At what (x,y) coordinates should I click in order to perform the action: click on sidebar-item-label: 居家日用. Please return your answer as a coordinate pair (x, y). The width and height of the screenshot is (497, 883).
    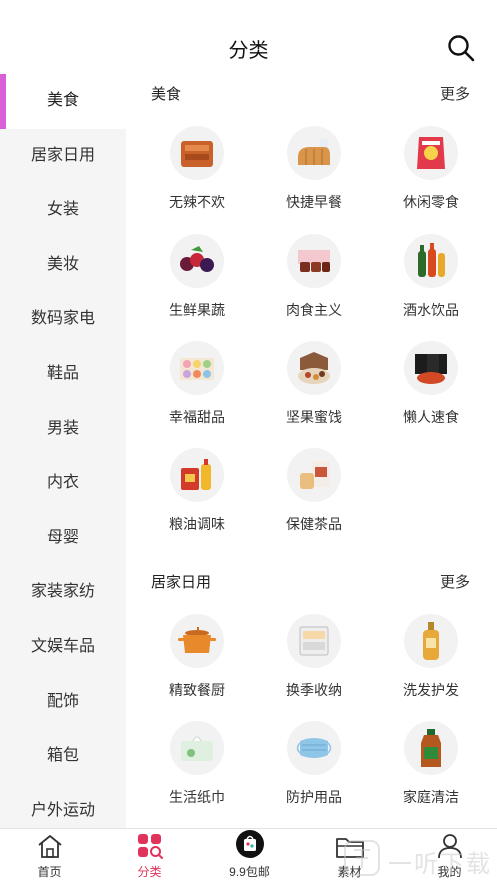
    Looking at the image, I should click on (62, 155).